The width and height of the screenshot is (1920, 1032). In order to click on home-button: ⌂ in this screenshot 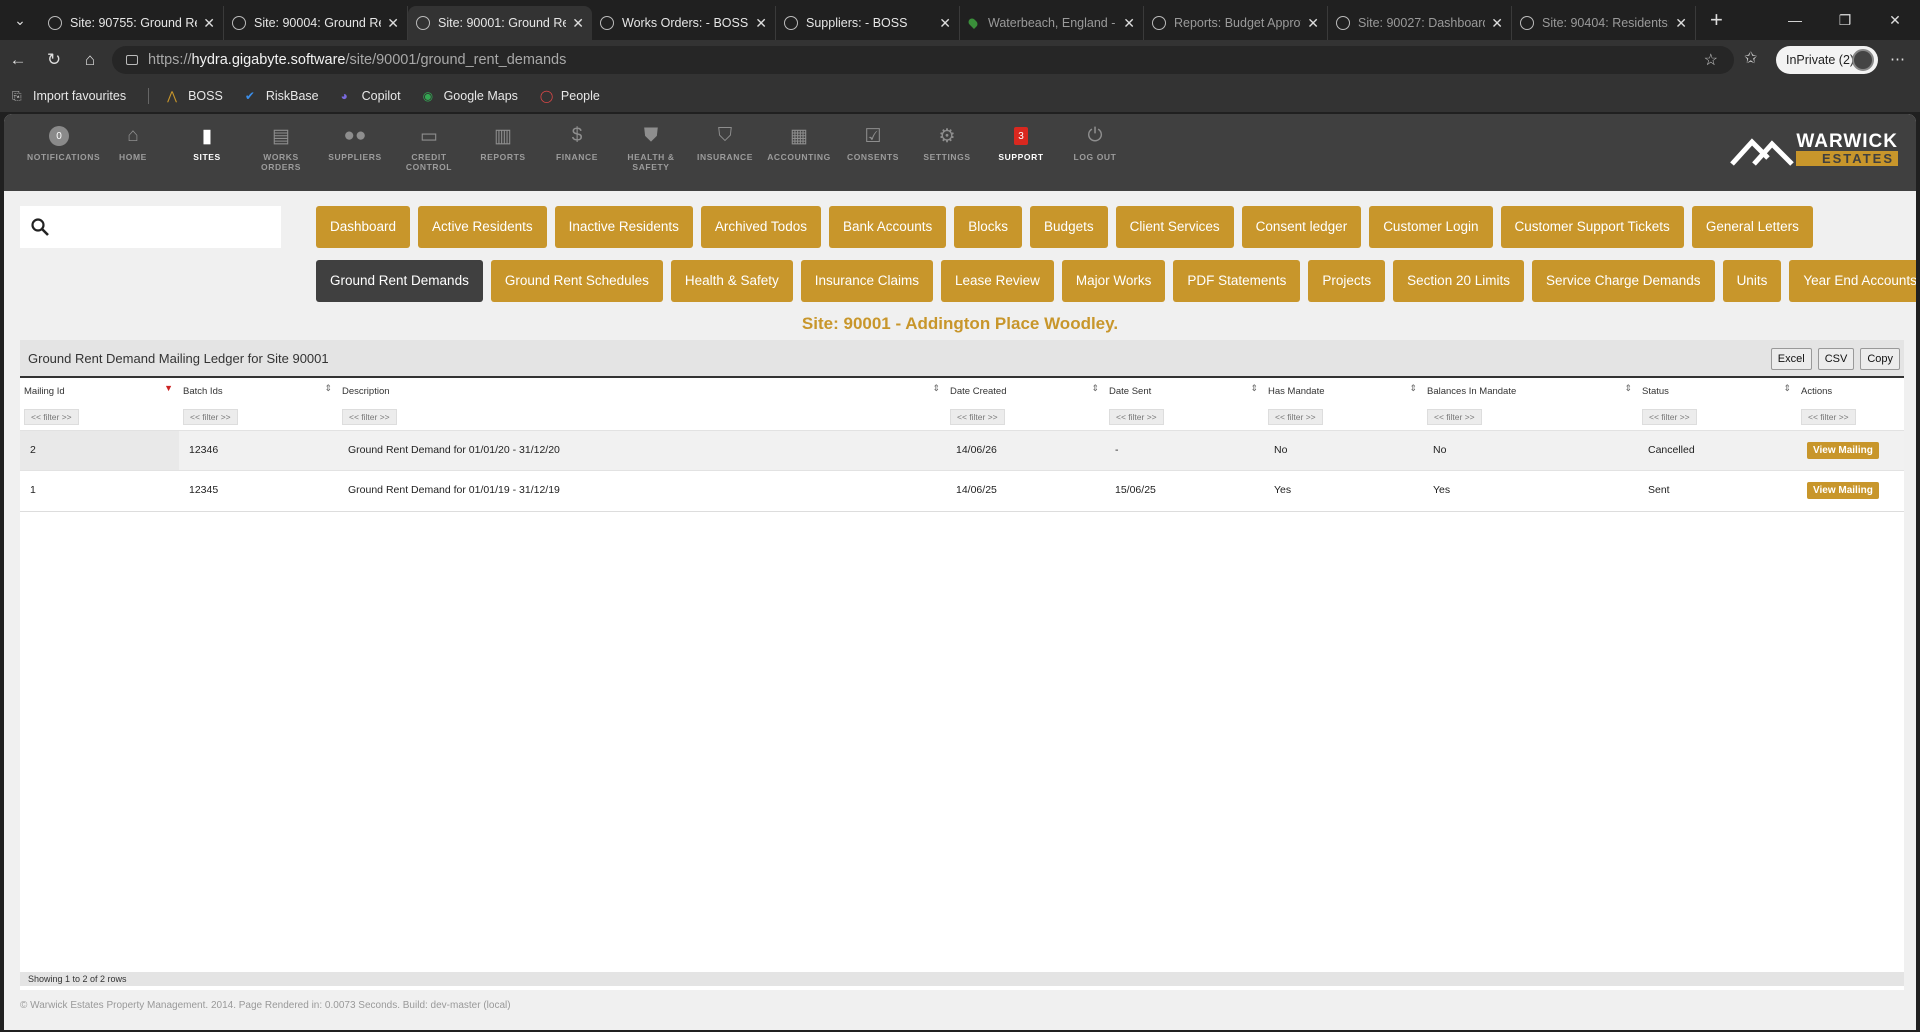, I will do `click(90, 60)`.